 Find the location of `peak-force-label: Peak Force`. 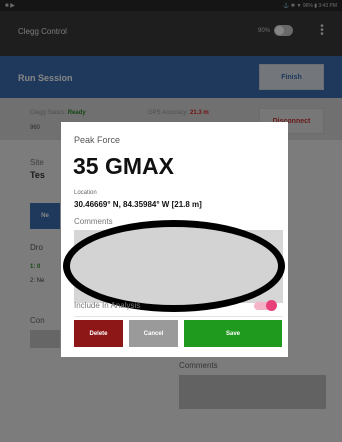

peak-force-label: Peak Force is located at coordinates (97, 140).